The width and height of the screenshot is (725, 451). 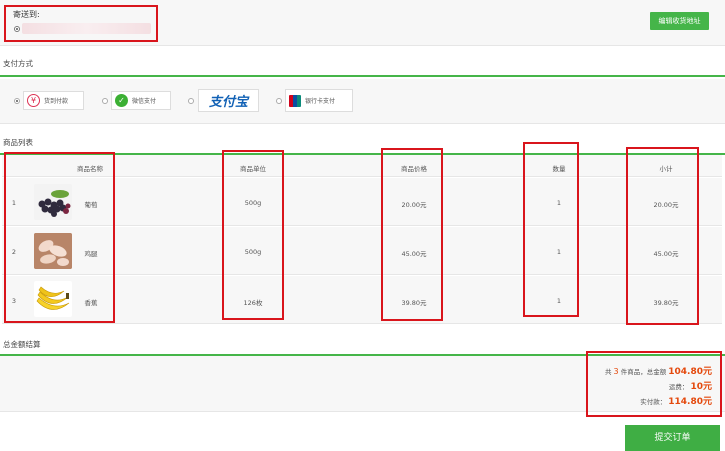 I want to click on payment-option-wechat: ✓ 微信支付, so click(x=141, y=100).